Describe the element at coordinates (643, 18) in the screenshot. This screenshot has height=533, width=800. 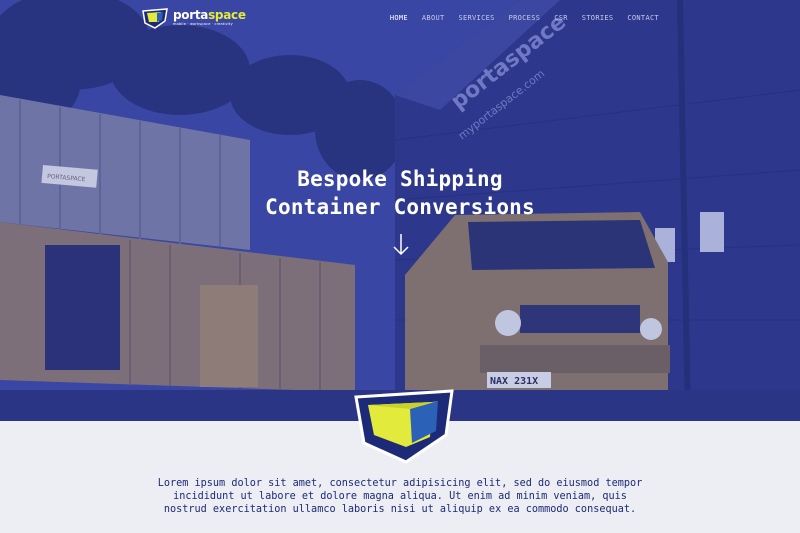
I see `nav-link-contact: CONTACT` at that location.